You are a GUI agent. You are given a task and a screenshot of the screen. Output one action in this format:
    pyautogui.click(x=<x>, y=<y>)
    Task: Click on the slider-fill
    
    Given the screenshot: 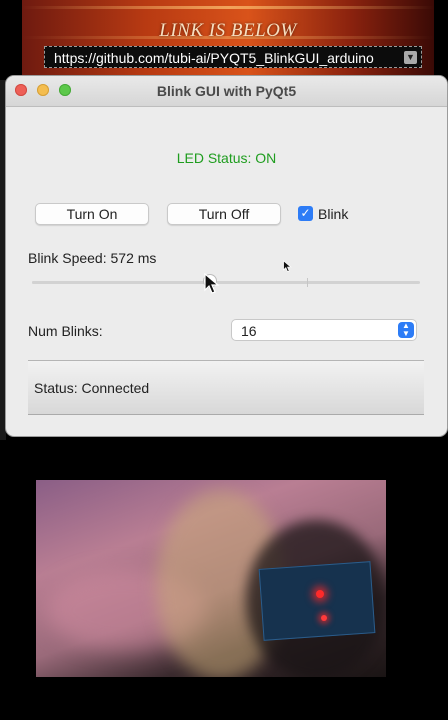 What is the action you would take?
    pyautogui.click(x=121, y=282)
    